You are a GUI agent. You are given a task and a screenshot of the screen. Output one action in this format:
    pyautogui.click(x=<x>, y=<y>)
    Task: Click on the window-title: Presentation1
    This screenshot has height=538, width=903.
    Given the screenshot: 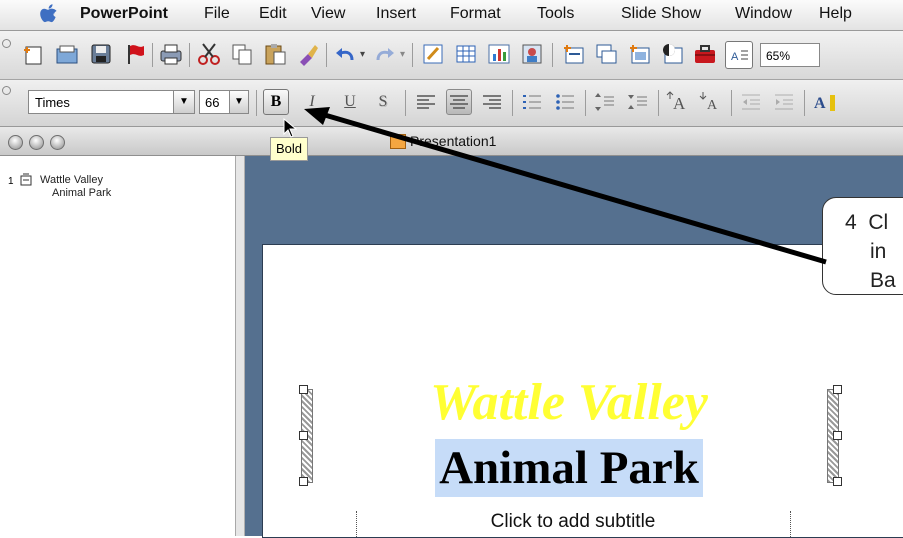 What is the action you would take?
    pyautogui.click(x=453, y=141)
    